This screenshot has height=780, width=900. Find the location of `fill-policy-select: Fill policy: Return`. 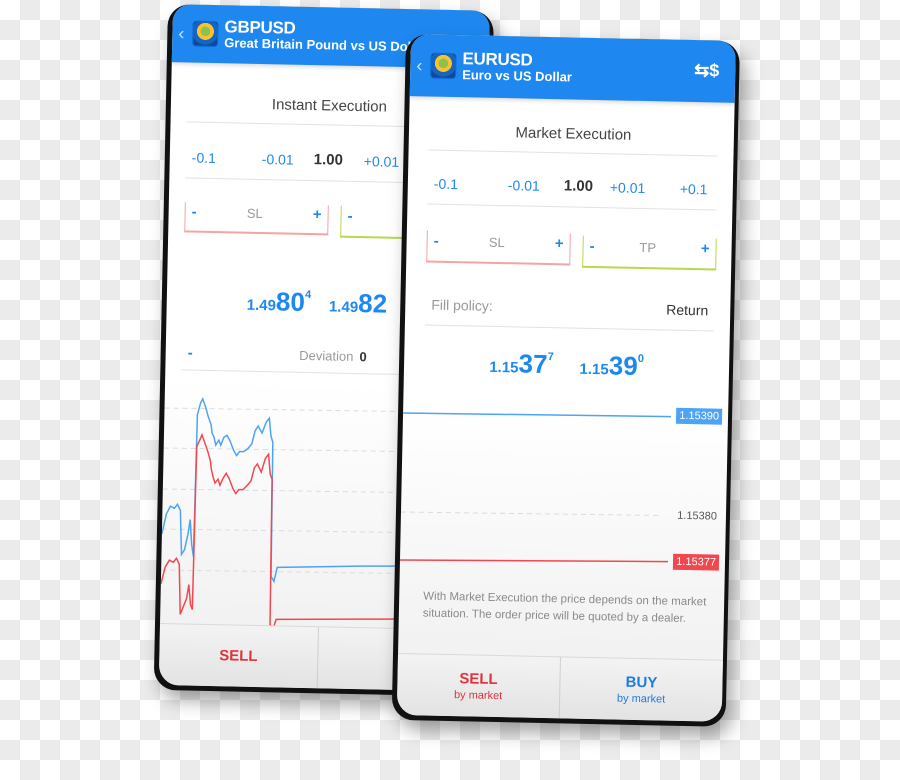

fill-policy-select: Fill policy: Return is located at coordinates (569, 314).